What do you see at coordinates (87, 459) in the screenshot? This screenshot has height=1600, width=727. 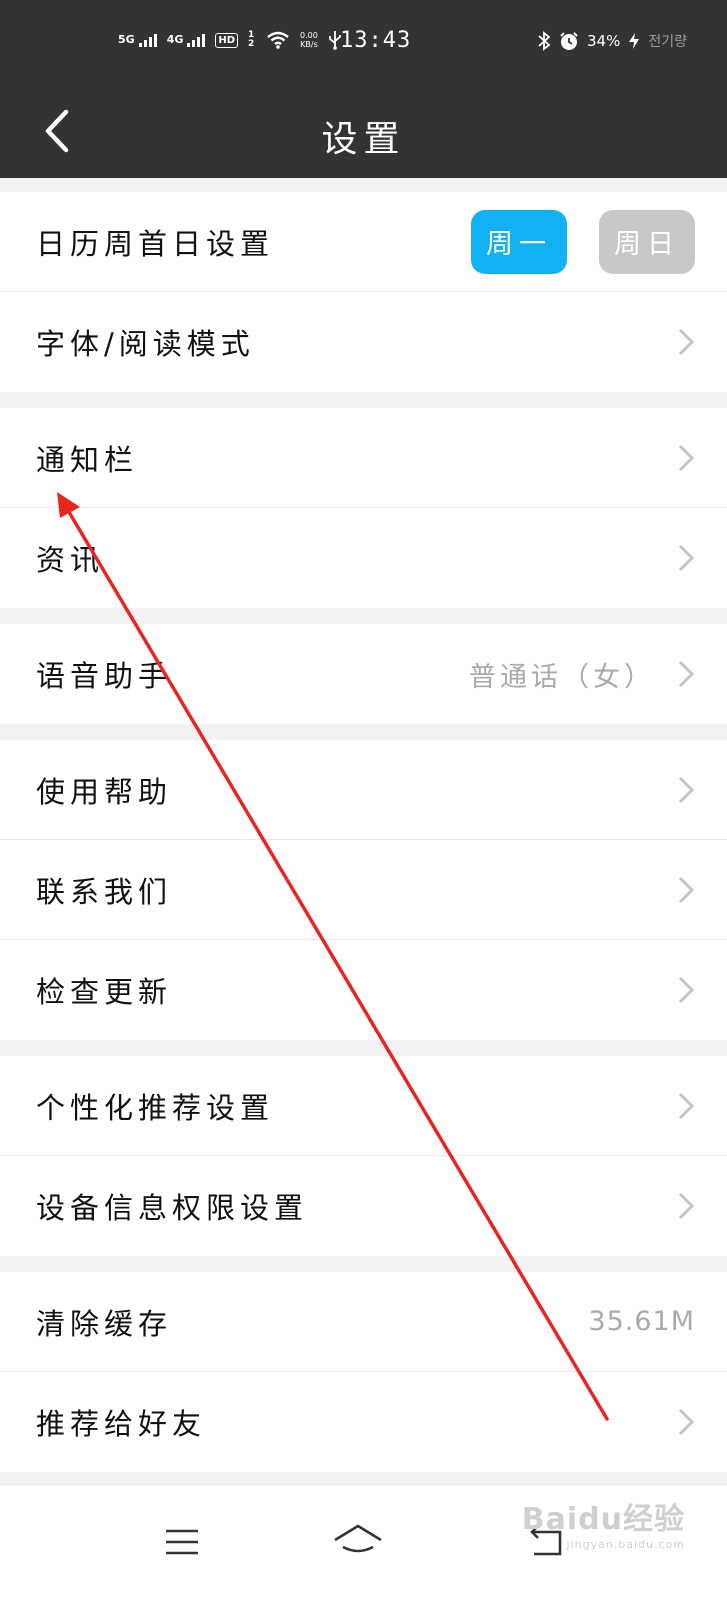 I see `row-label: 通知栏` at bounding box center [87, 459].